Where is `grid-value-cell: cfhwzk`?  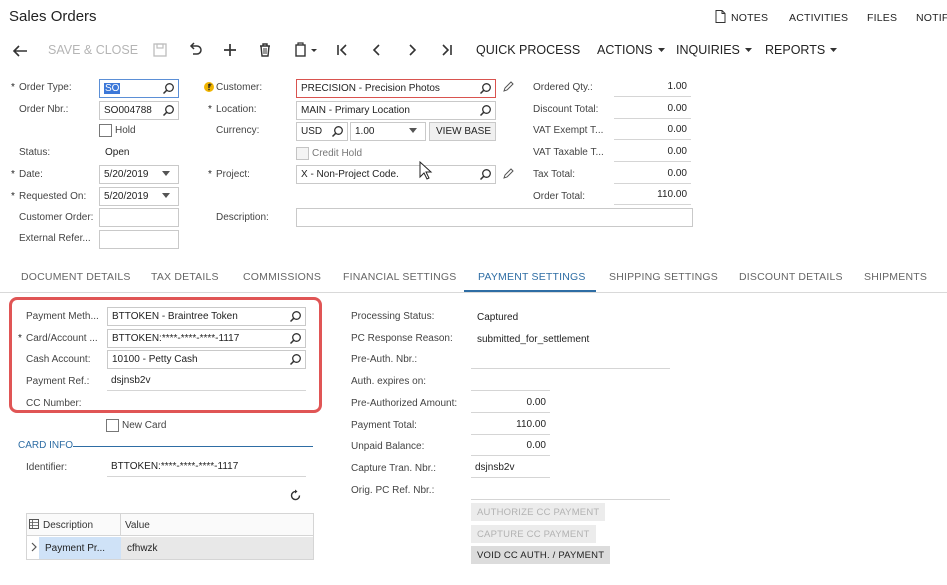 grid-value-cell: cfhwzk is located at coordinates (217, 548).